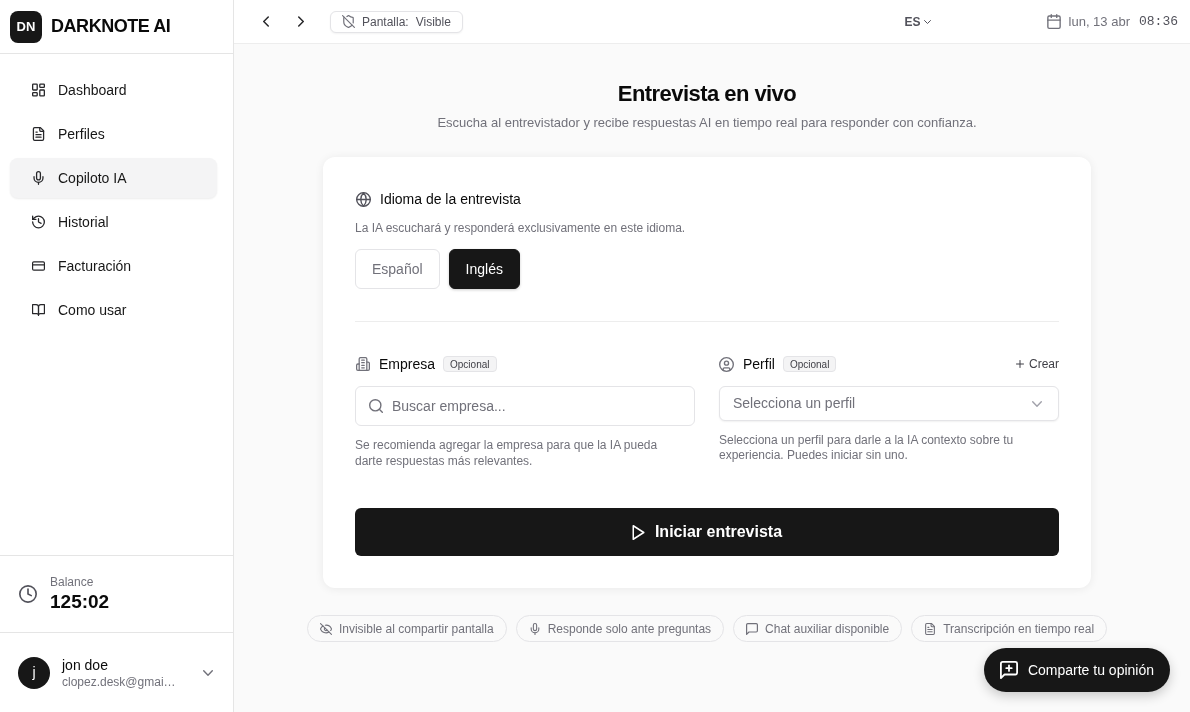  I want to click on section-title: Idioma de la entrevista, so click(450, 199).